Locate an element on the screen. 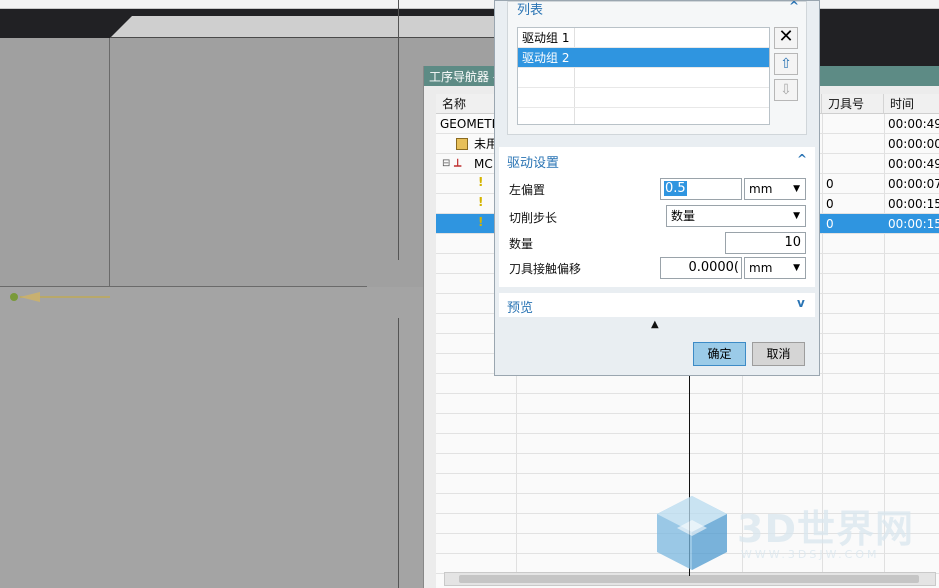  move-up-icon: ⇧ is located at coordinates (786, 64).